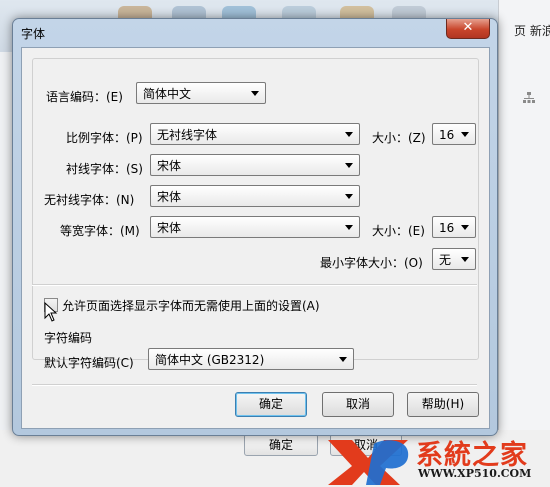  Describe the element at coordinates (398, 231) in the screenshot. I see `monospace-size-label: 大小：(E)` at that location.